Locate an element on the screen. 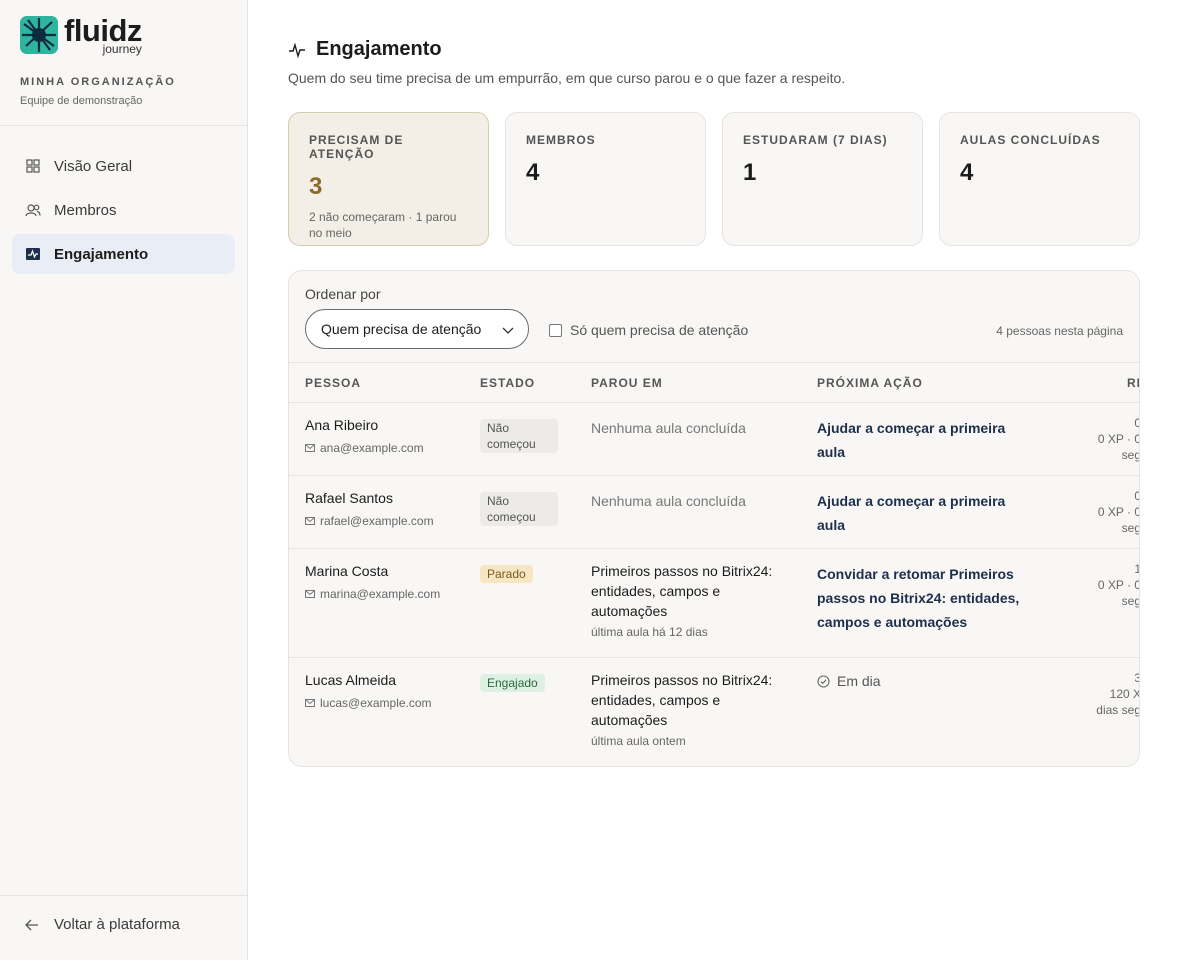 The image size is (1180, 960). sidebar-item-membros: Membros is located at coordinates (123, 210).